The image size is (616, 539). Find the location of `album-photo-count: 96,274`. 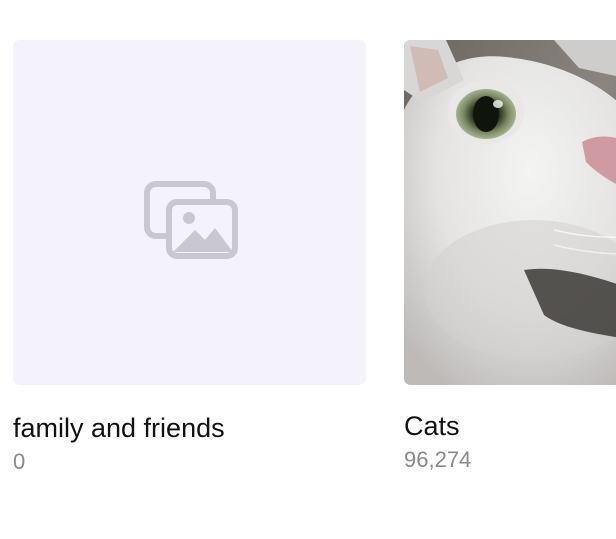

album-photo-count: 96,274 is located at coordinates (438, 459).